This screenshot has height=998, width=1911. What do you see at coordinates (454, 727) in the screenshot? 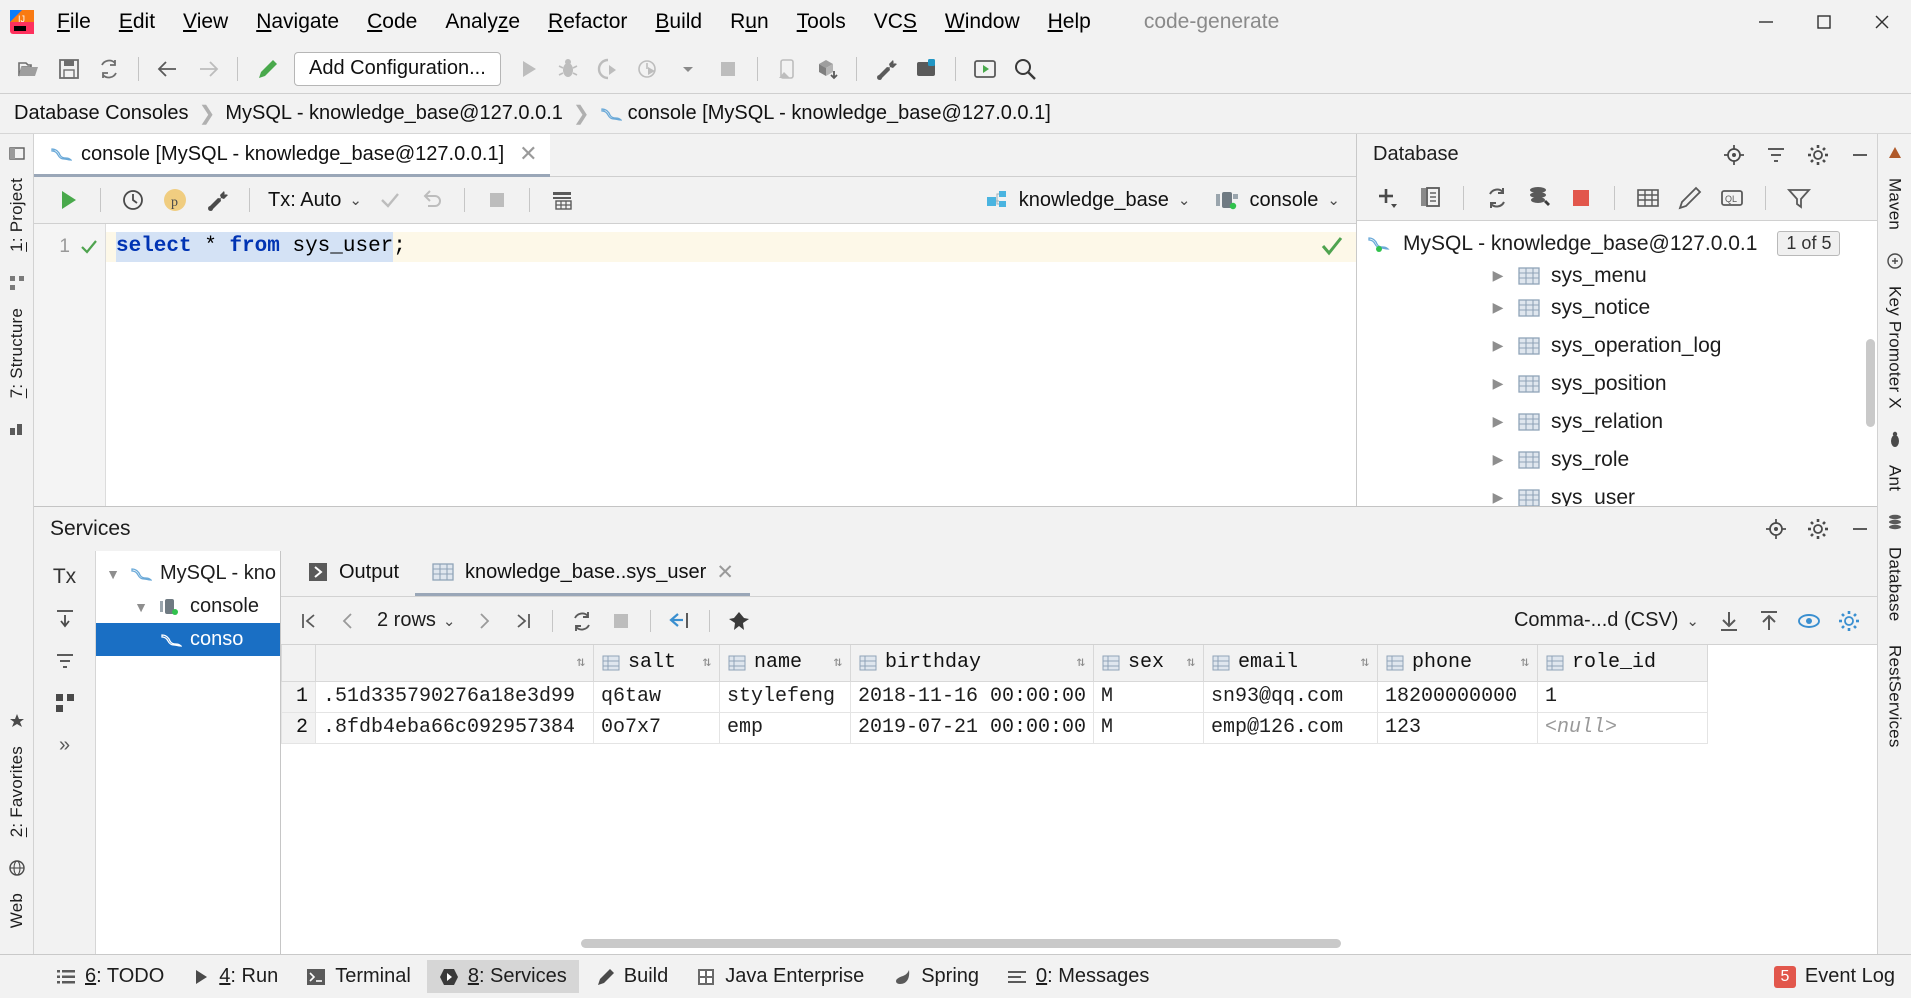
I see `cell-id: .8fdb4eba66c092957384` at bounding box center [454, 727].